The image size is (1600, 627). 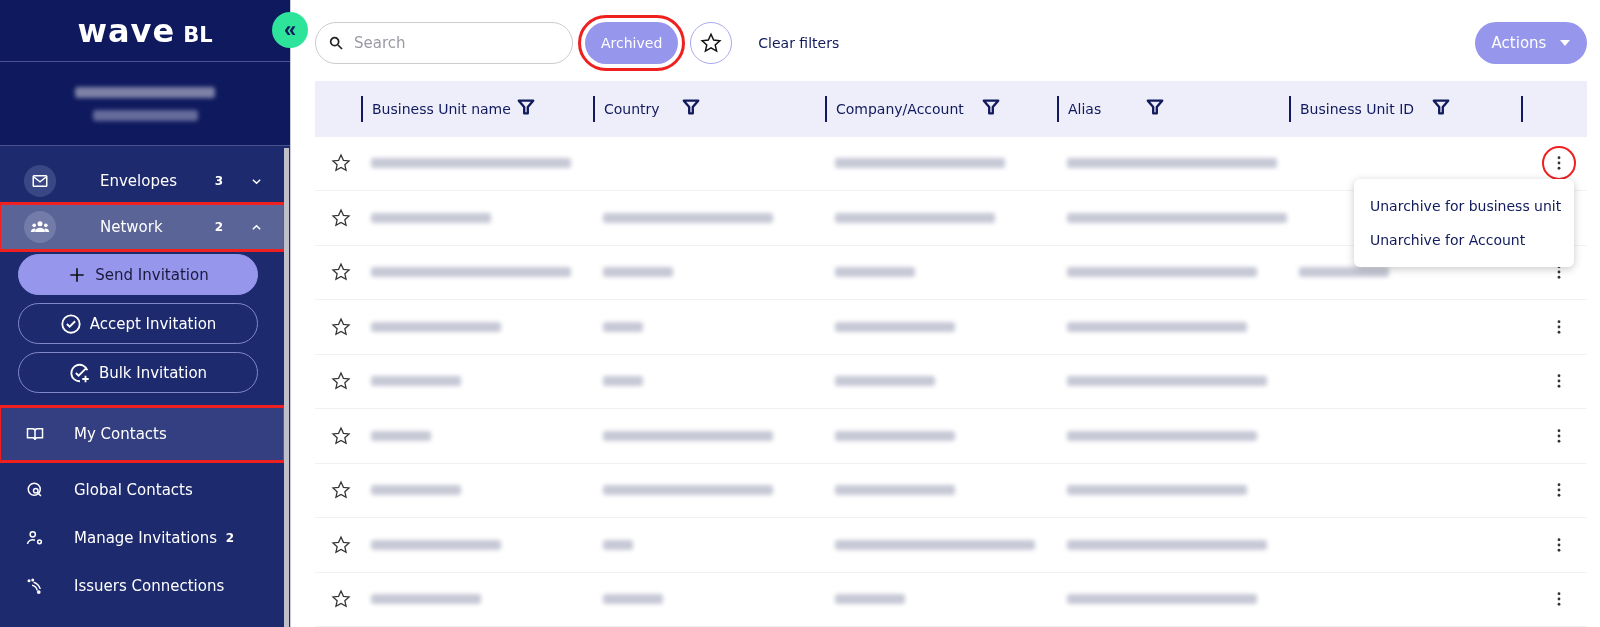 I want to click on nav-item: Envelopes 3, so click(x=142, y=181).